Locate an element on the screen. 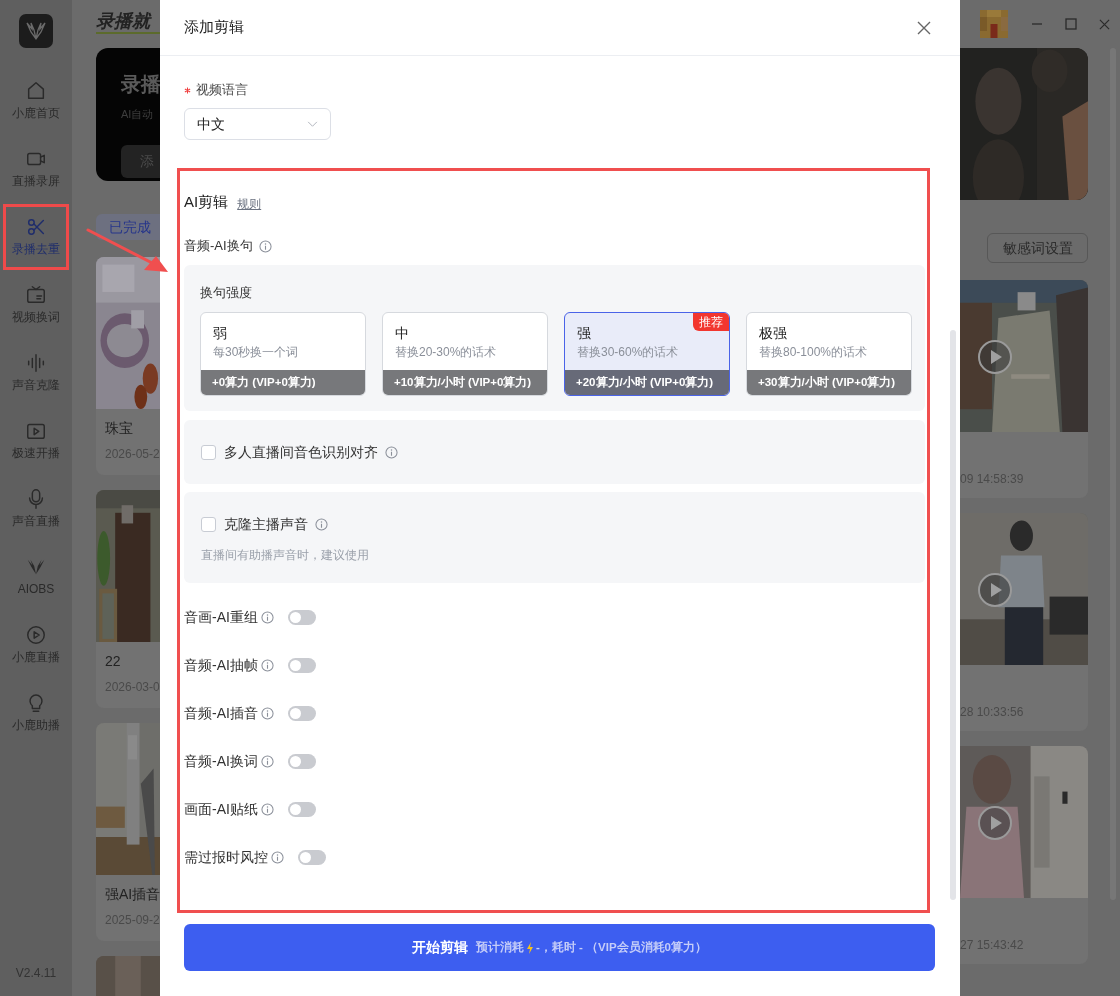  rules-link: 规则 is located at coordinates (249, 204).